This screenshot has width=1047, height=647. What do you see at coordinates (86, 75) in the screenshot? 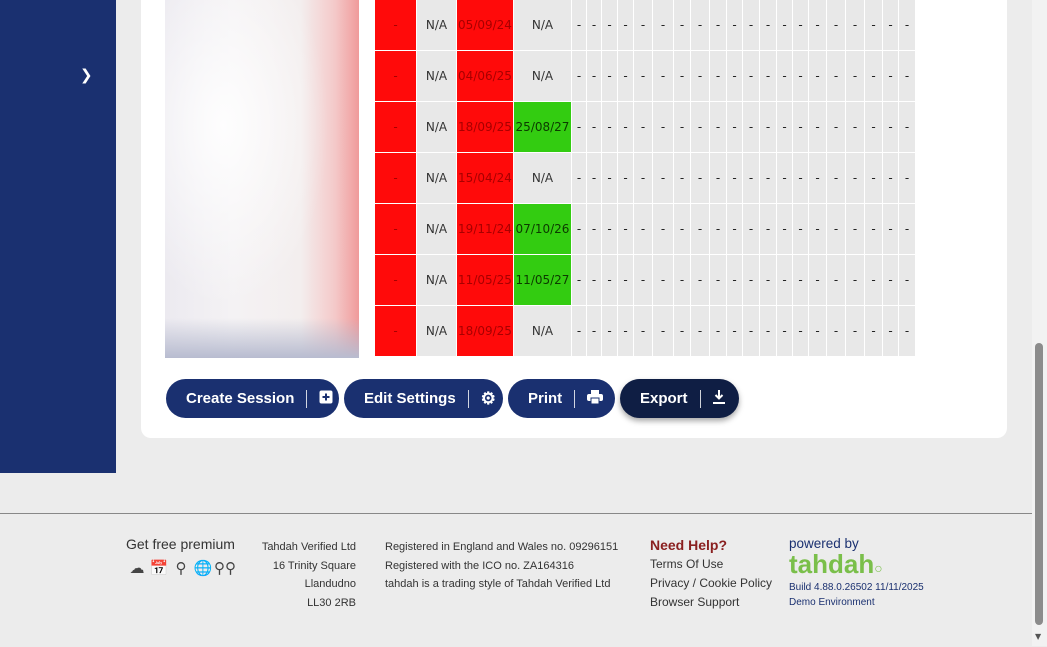
I see `chevron-right-icon: ❯` at bounding box center [86, 75].